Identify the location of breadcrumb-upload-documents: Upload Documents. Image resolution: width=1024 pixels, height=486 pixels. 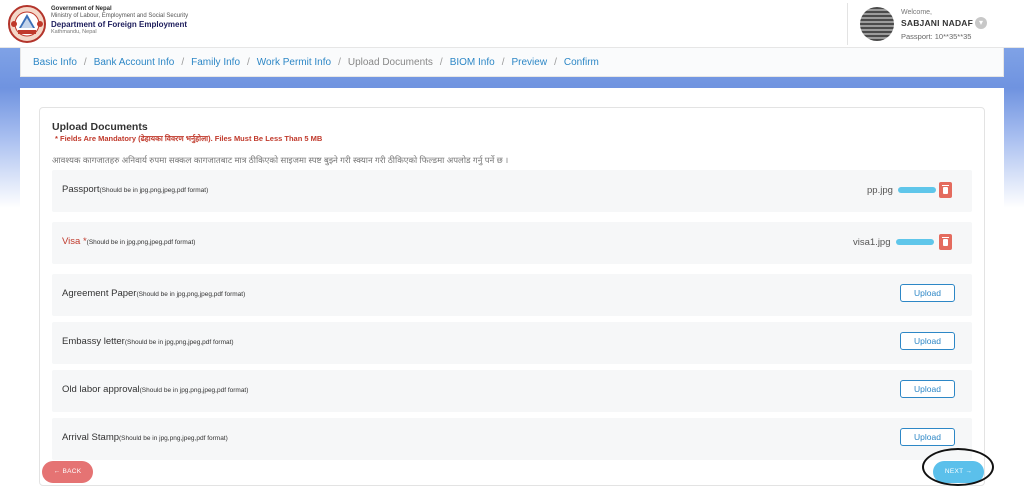
(390, 62).